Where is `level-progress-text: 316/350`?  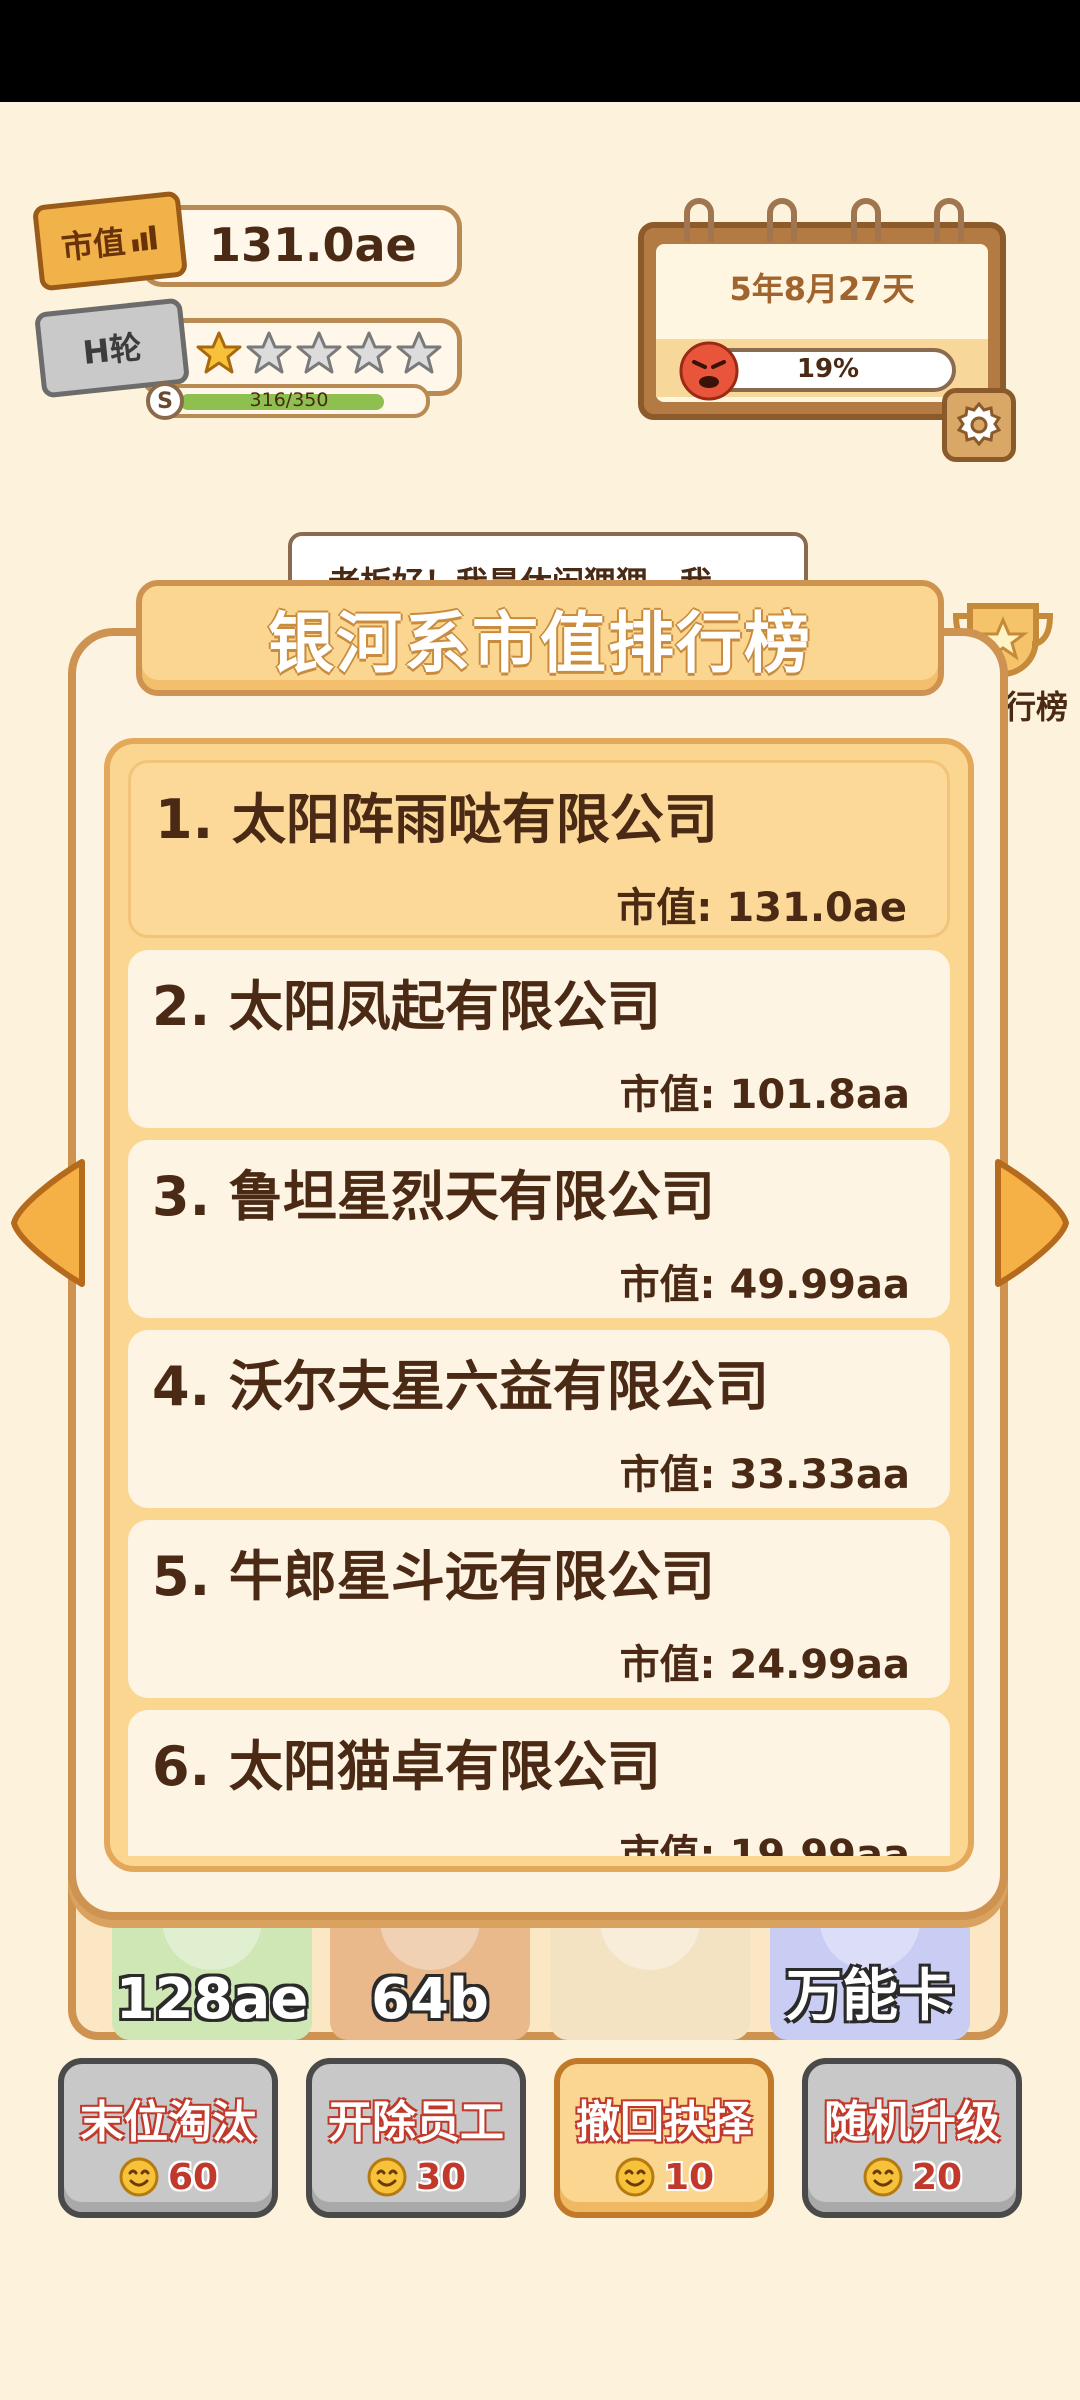 level-progress-text: 316/350 is located at coordinates (289, 400).